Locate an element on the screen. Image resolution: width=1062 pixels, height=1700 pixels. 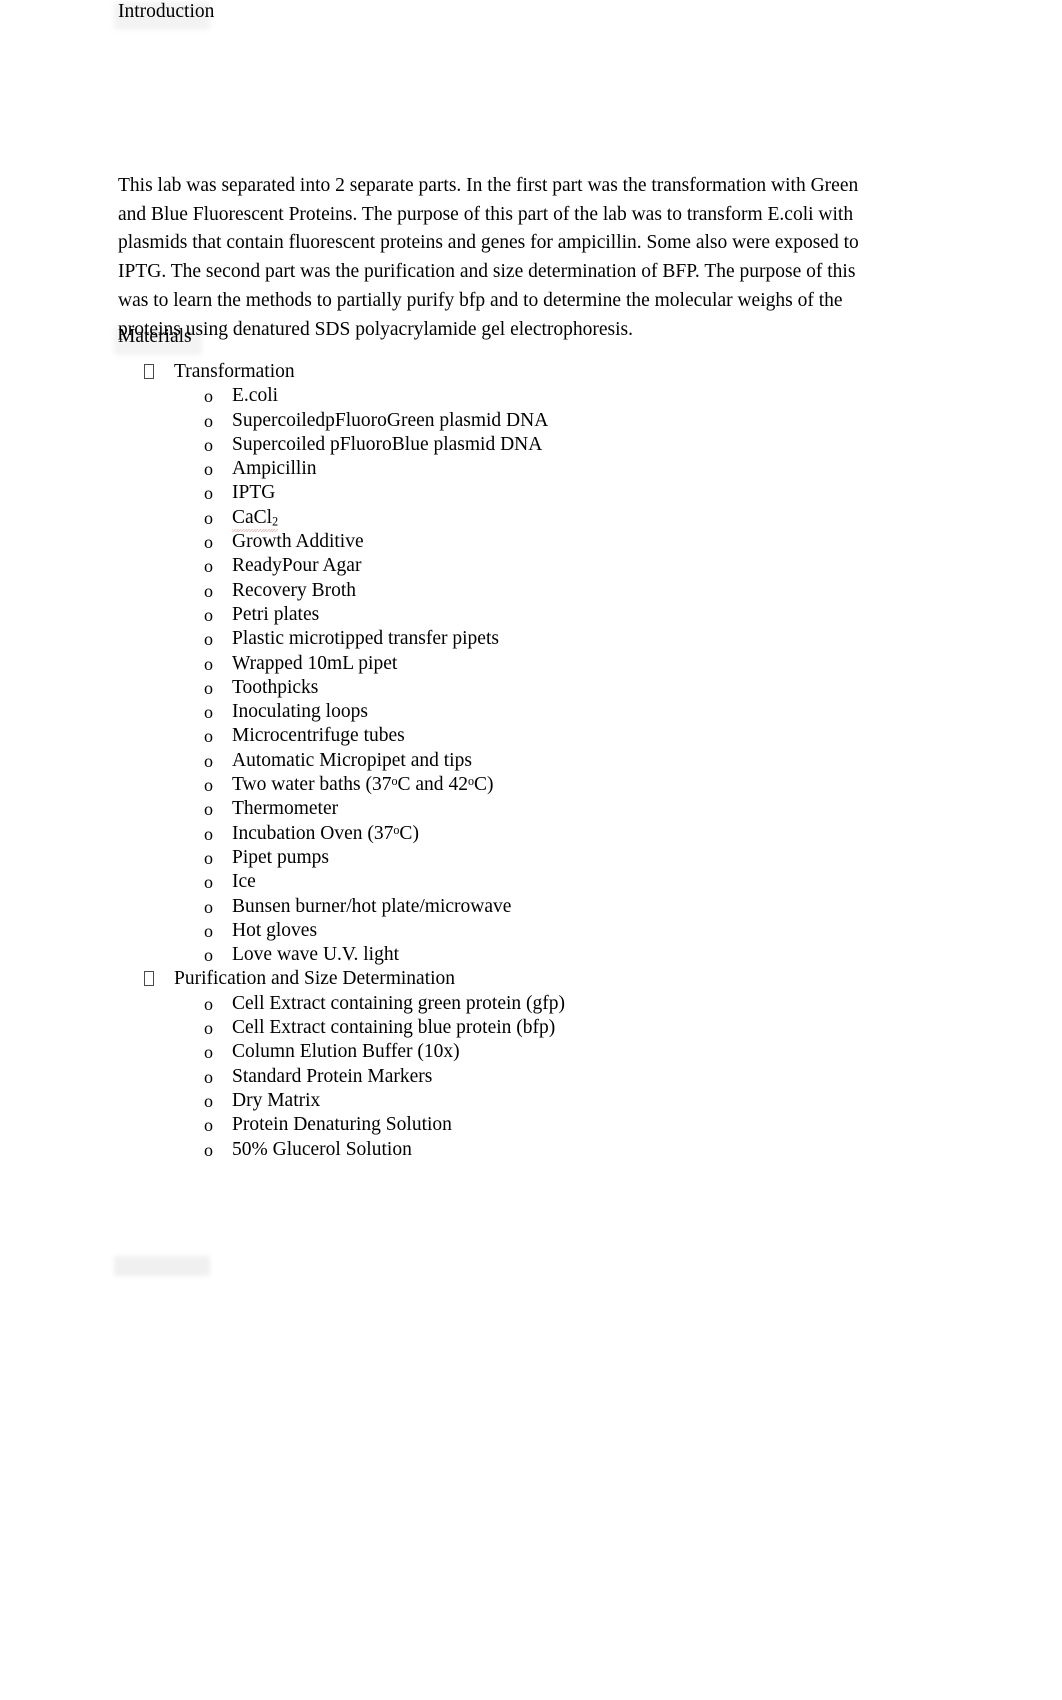
material-item-label: Protein Denaturing Solution is located at coordinates (342, 1125).